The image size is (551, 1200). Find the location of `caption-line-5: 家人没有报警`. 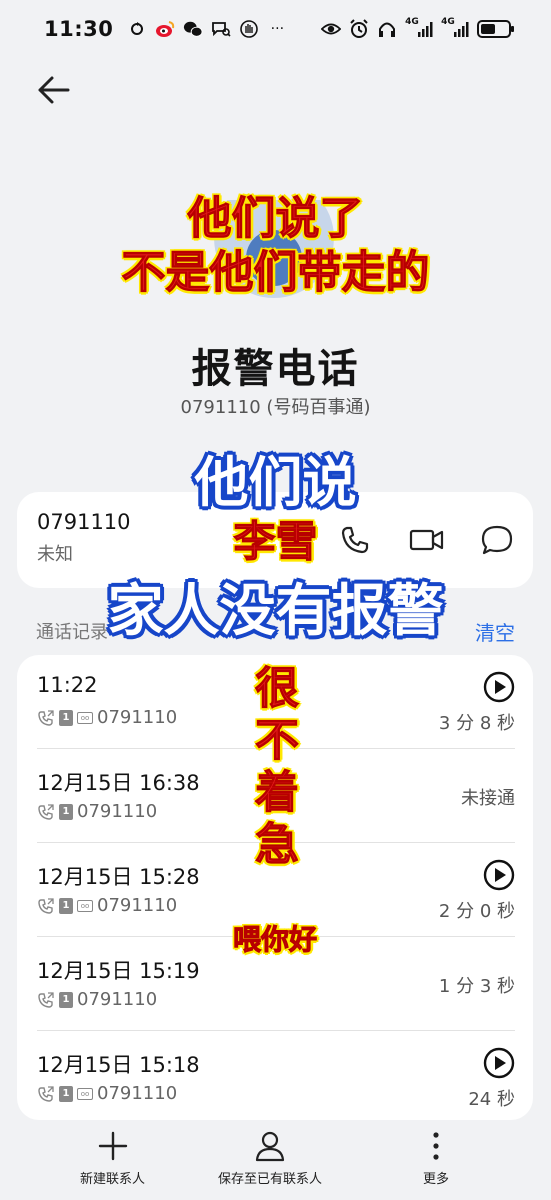

caption-line-5: 家人没有报警 is located at coordinates (275, 611).